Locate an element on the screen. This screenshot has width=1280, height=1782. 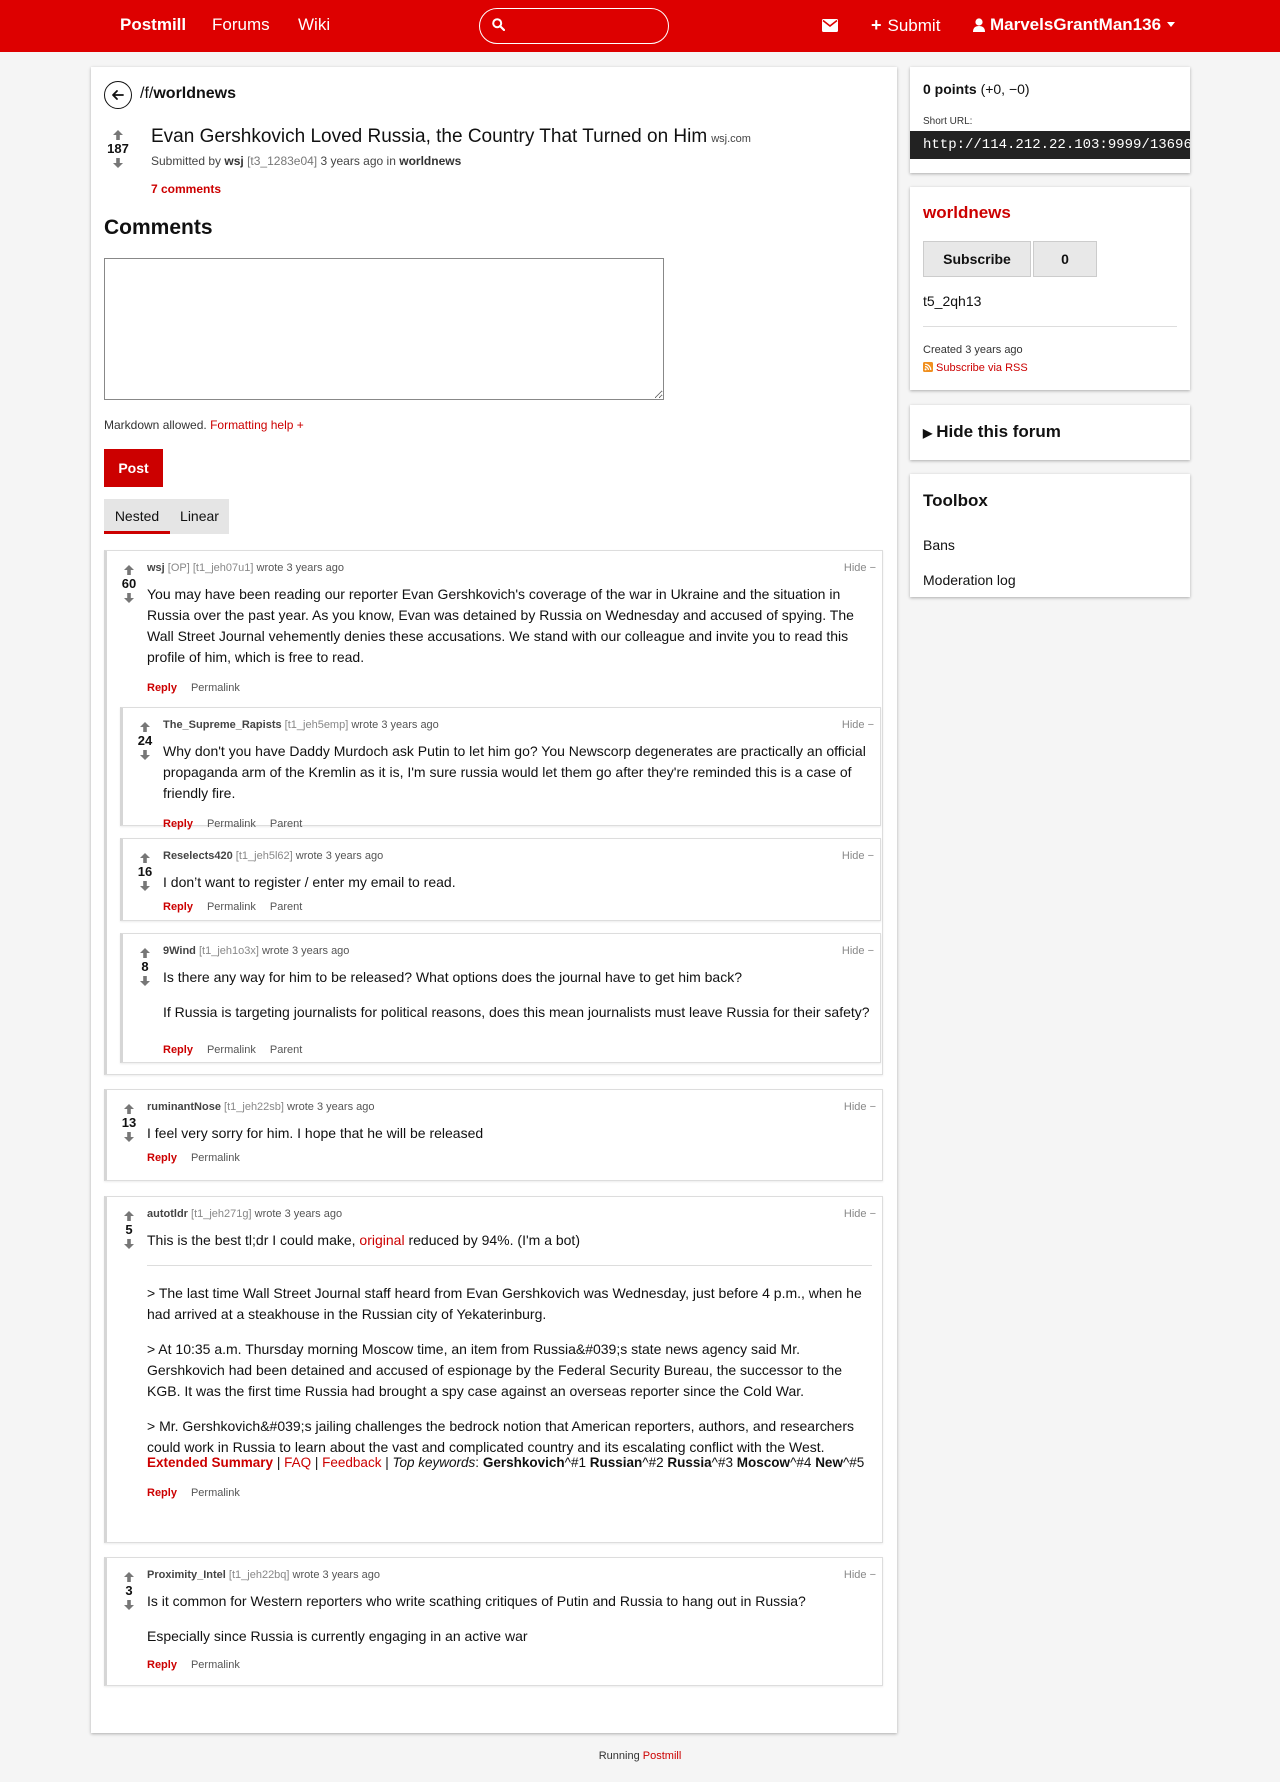
brand-link: Postmill is located at coordinates (153, 25).